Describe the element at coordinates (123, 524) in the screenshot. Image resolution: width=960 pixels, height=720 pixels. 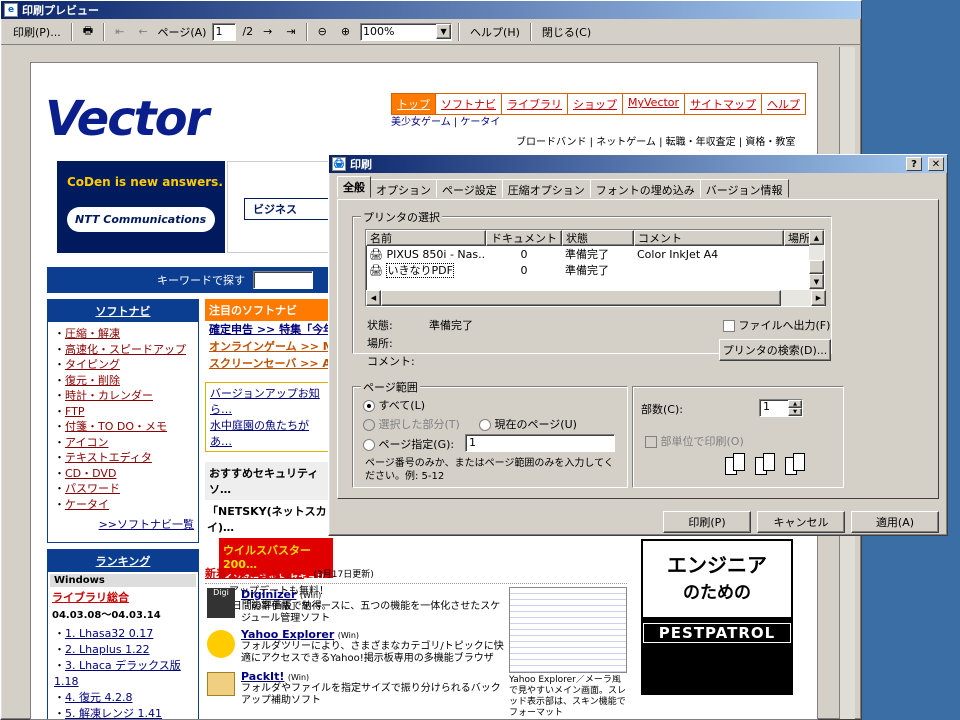
I see `softnavi-more: >>ソフトナビ一覧` at that location.